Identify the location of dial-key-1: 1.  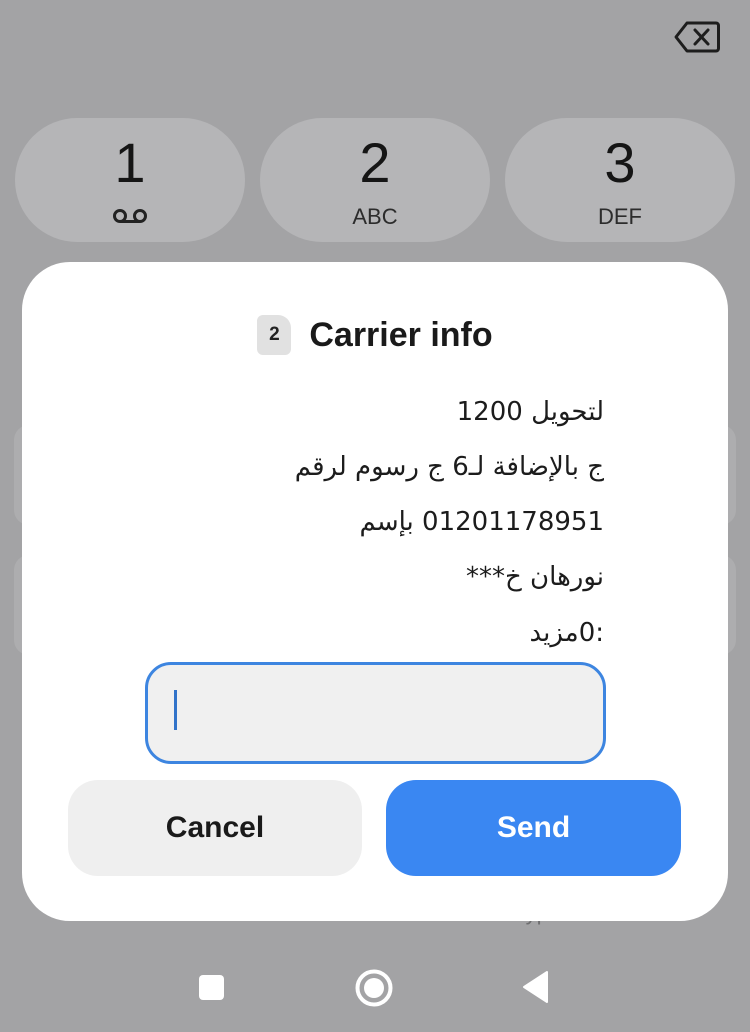
(130, 180).